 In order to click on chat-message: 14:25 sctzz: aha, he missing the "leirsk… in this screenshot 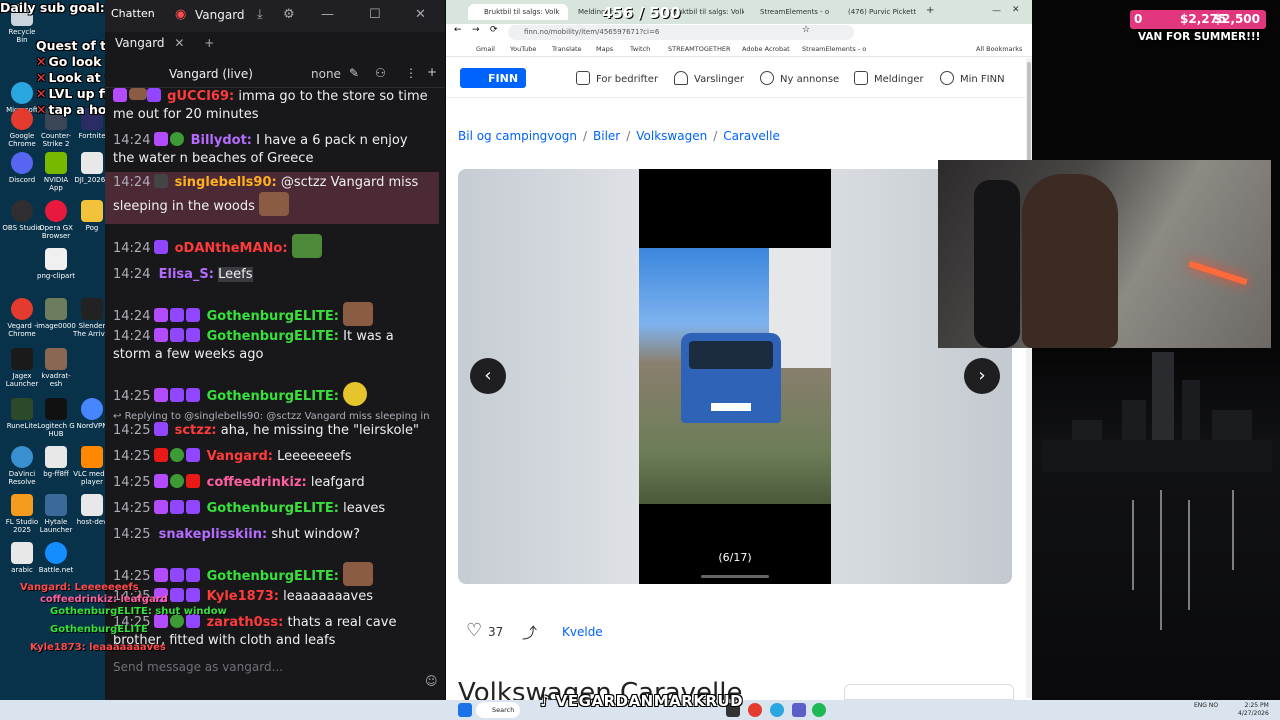, I will do `click(272, 431)`.